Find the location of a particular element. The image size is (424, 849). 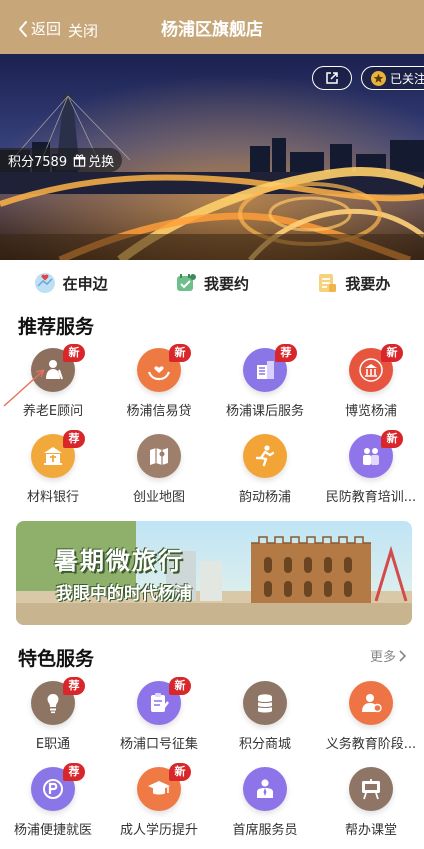

service-material-bank: 荐 材料银行 is located at coordinates (53, 475).